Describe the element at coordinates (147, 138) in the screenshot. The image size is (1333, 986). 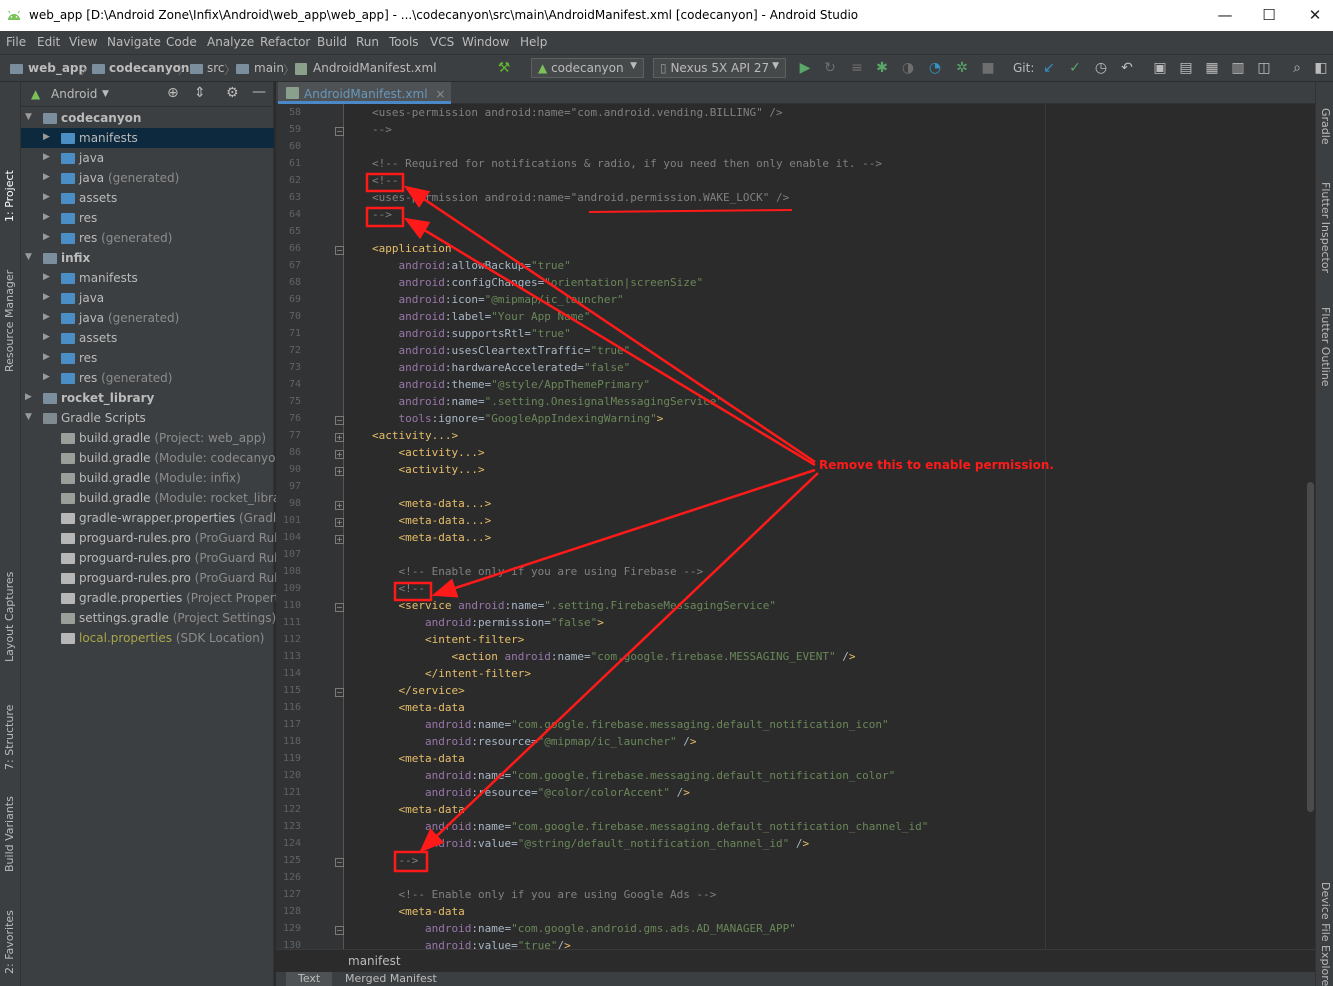
I see `tree-item: ▶ manifests` at that location.